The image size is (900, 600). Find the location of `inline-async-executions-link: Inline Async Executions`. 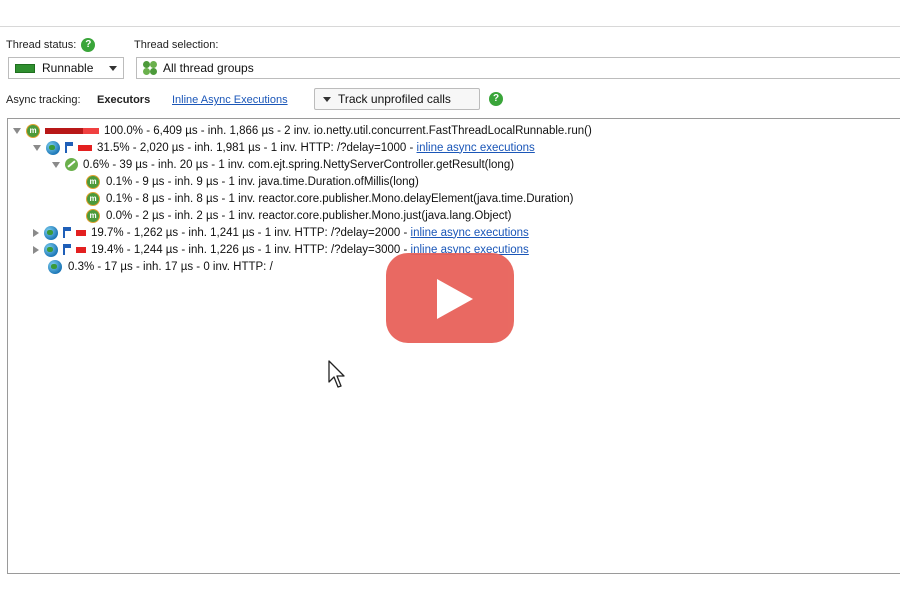

inline-async-executions-link: Inline Async Executions is located at coordinates (230, 100).